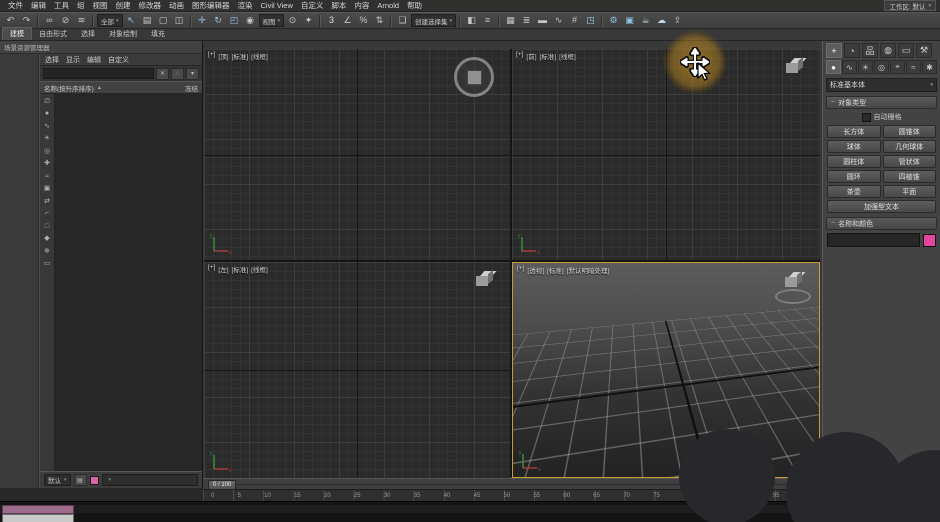  What do you see at coordinates (854, 191) in the screenshot?
I see `teapot-button: 茶壶` at bounding box center [854, 191].